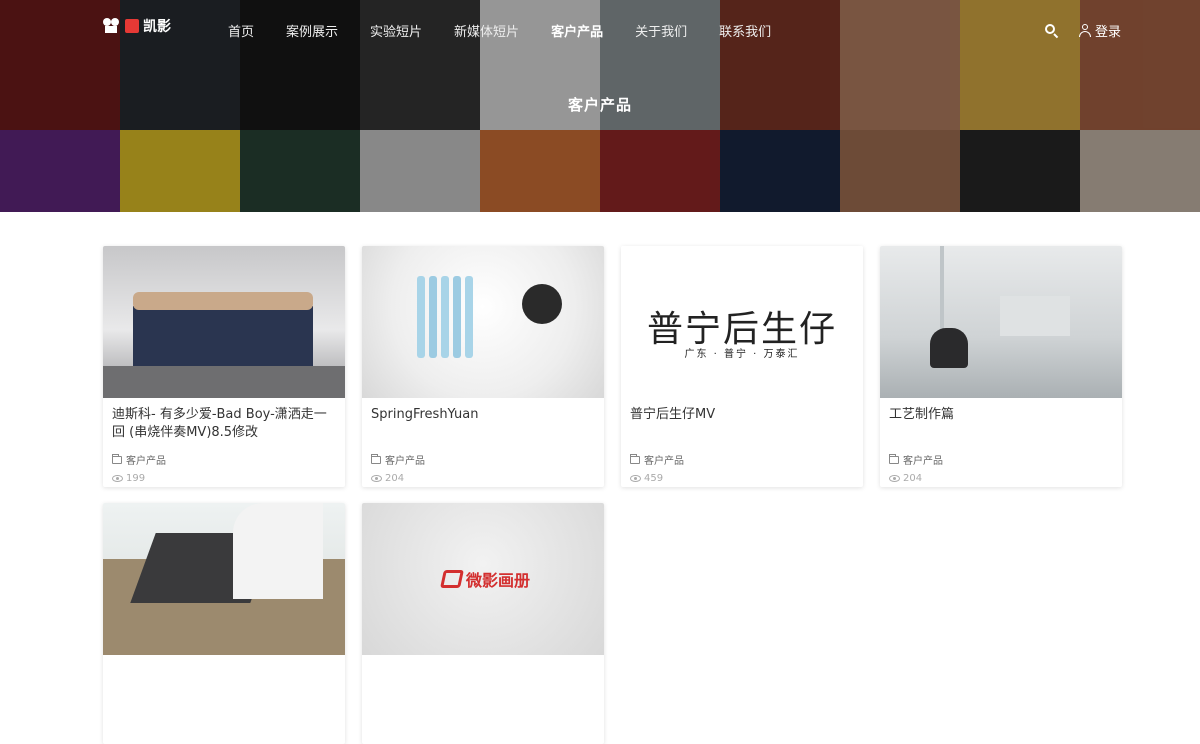 This screenshot has width=1200, height=744. What do you see at coordinates (1001, 424) in the screenshot?
I see `card-title: 工艺制作篇` at bounding box center [1001, 424].